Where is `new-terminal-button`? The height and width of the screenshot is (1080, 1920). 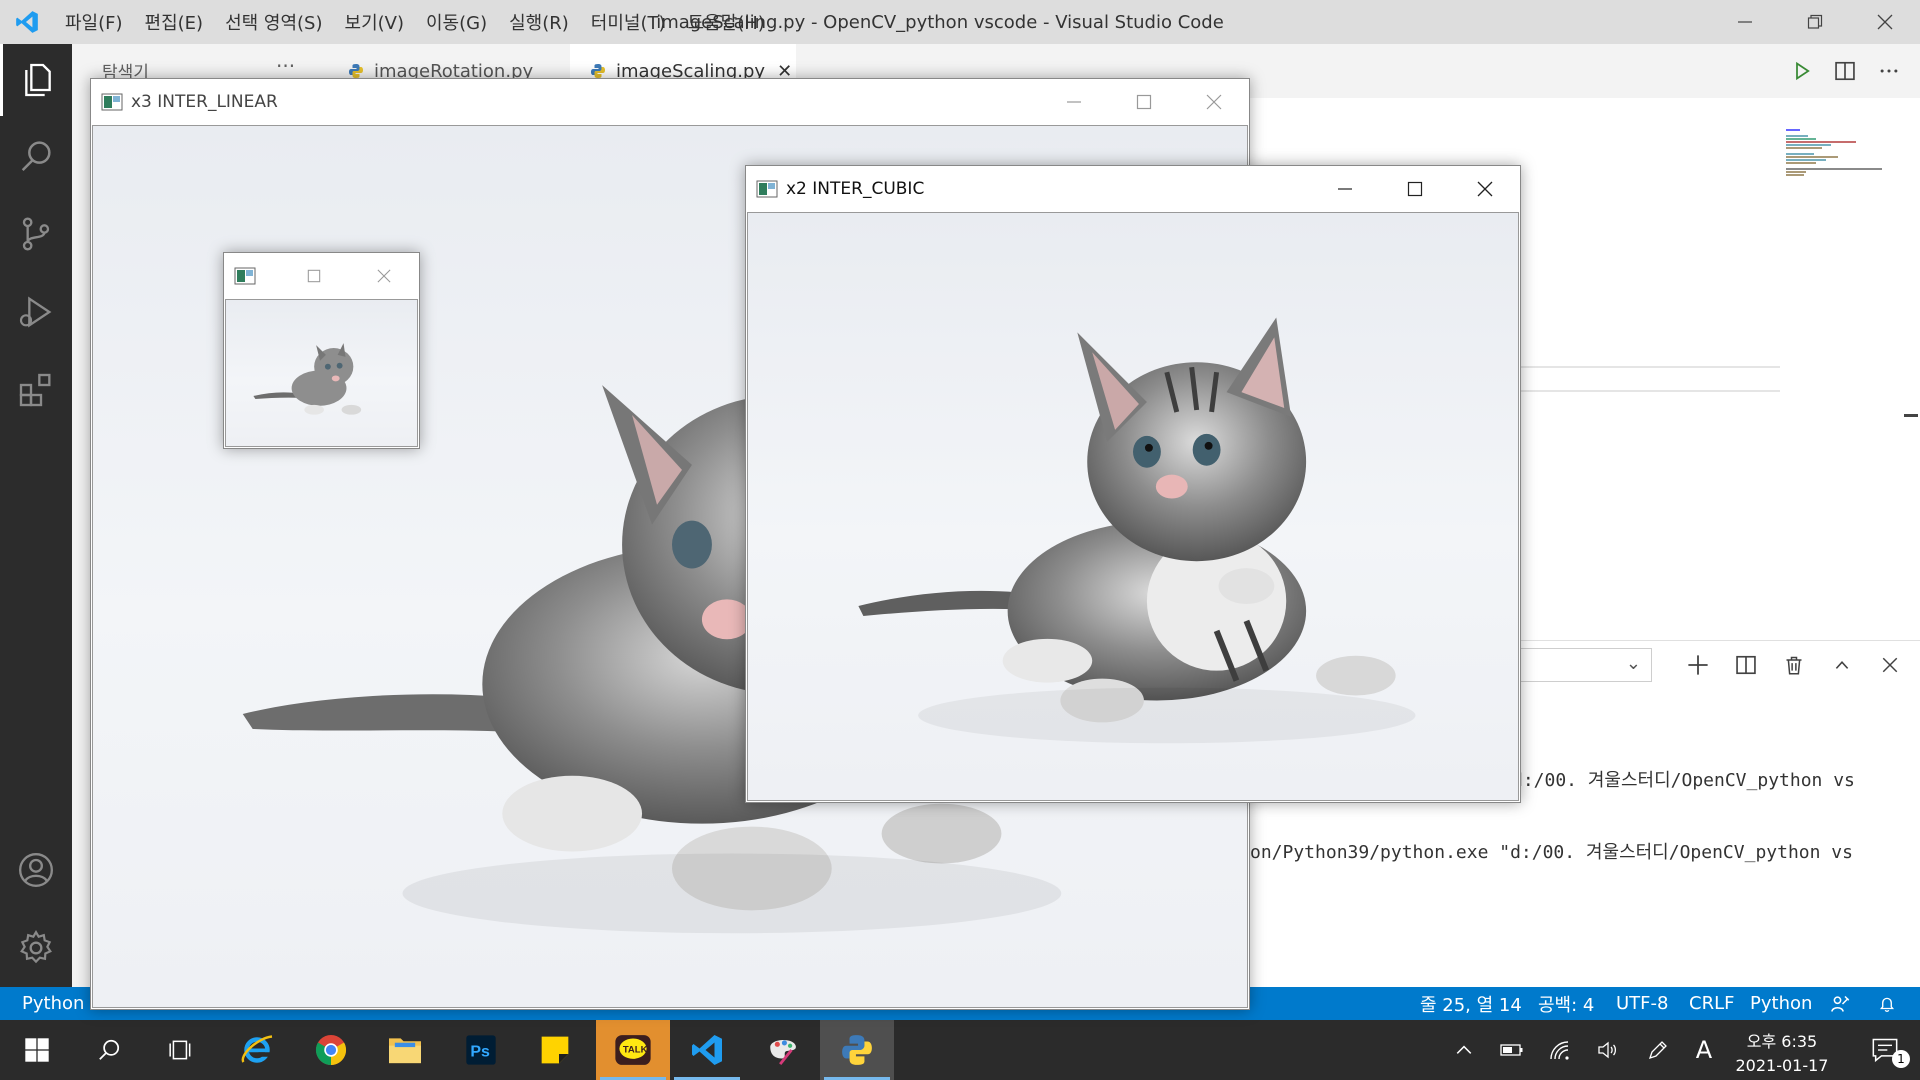
new-terminal-button is located at coordinates (1698, 665).